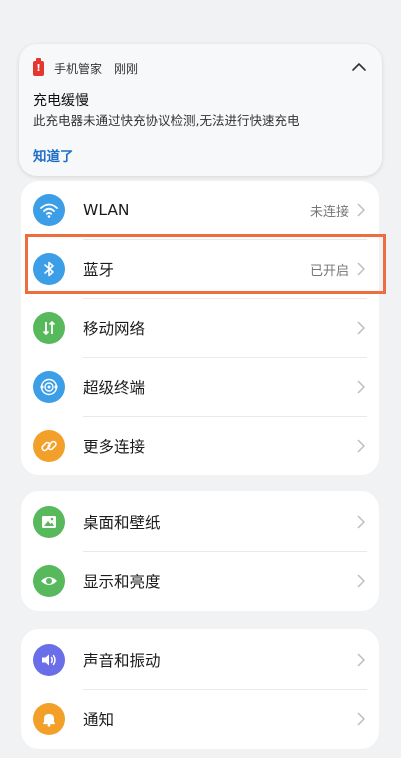 The width and height of the screenshot is (401, 758). I want to click on settings-item-label: 声音和振动, so click(122, 661).